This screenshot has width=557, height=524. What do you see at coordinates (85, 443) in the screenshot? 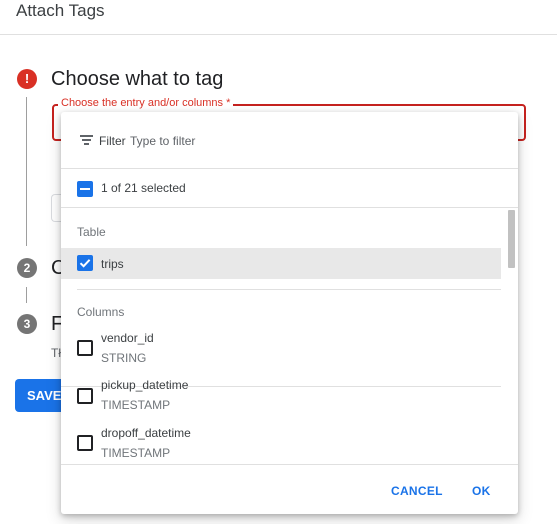
I see `dropoff-datetime-checkbox` at bounding box center [85, 443].